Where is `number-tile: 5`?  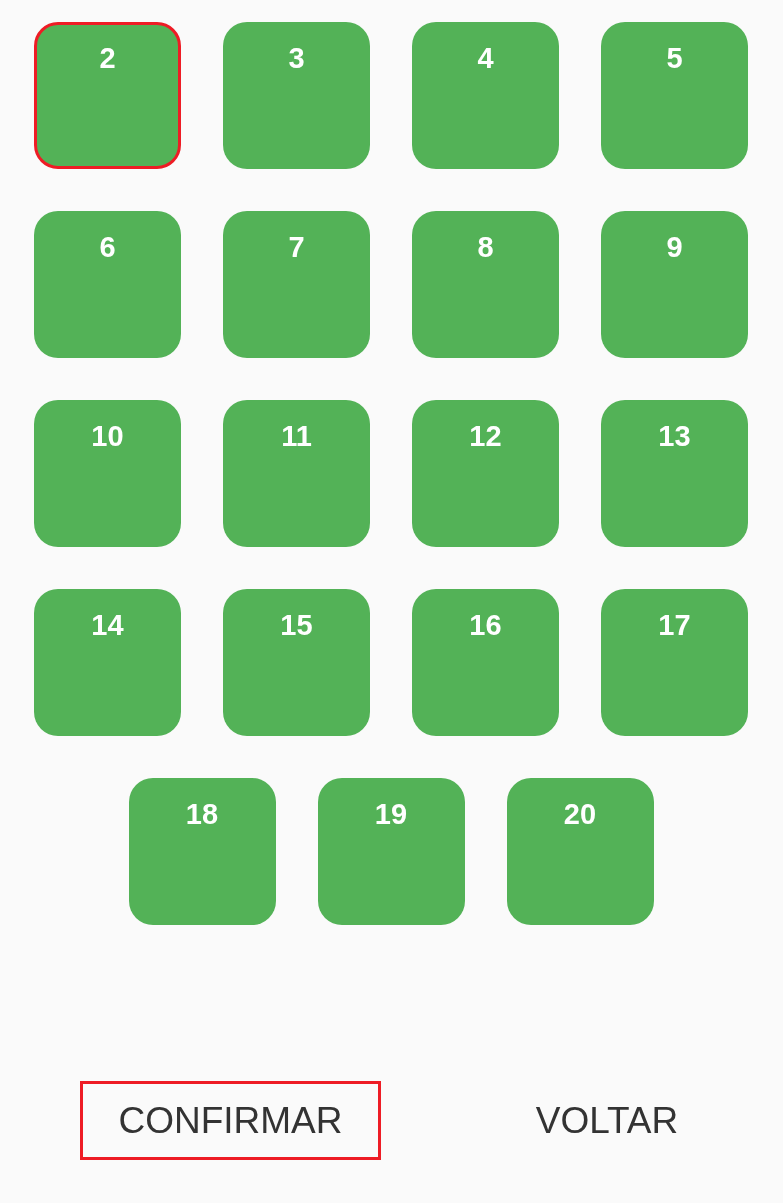
number-tile: 5 is located at coordinates (674, 95).